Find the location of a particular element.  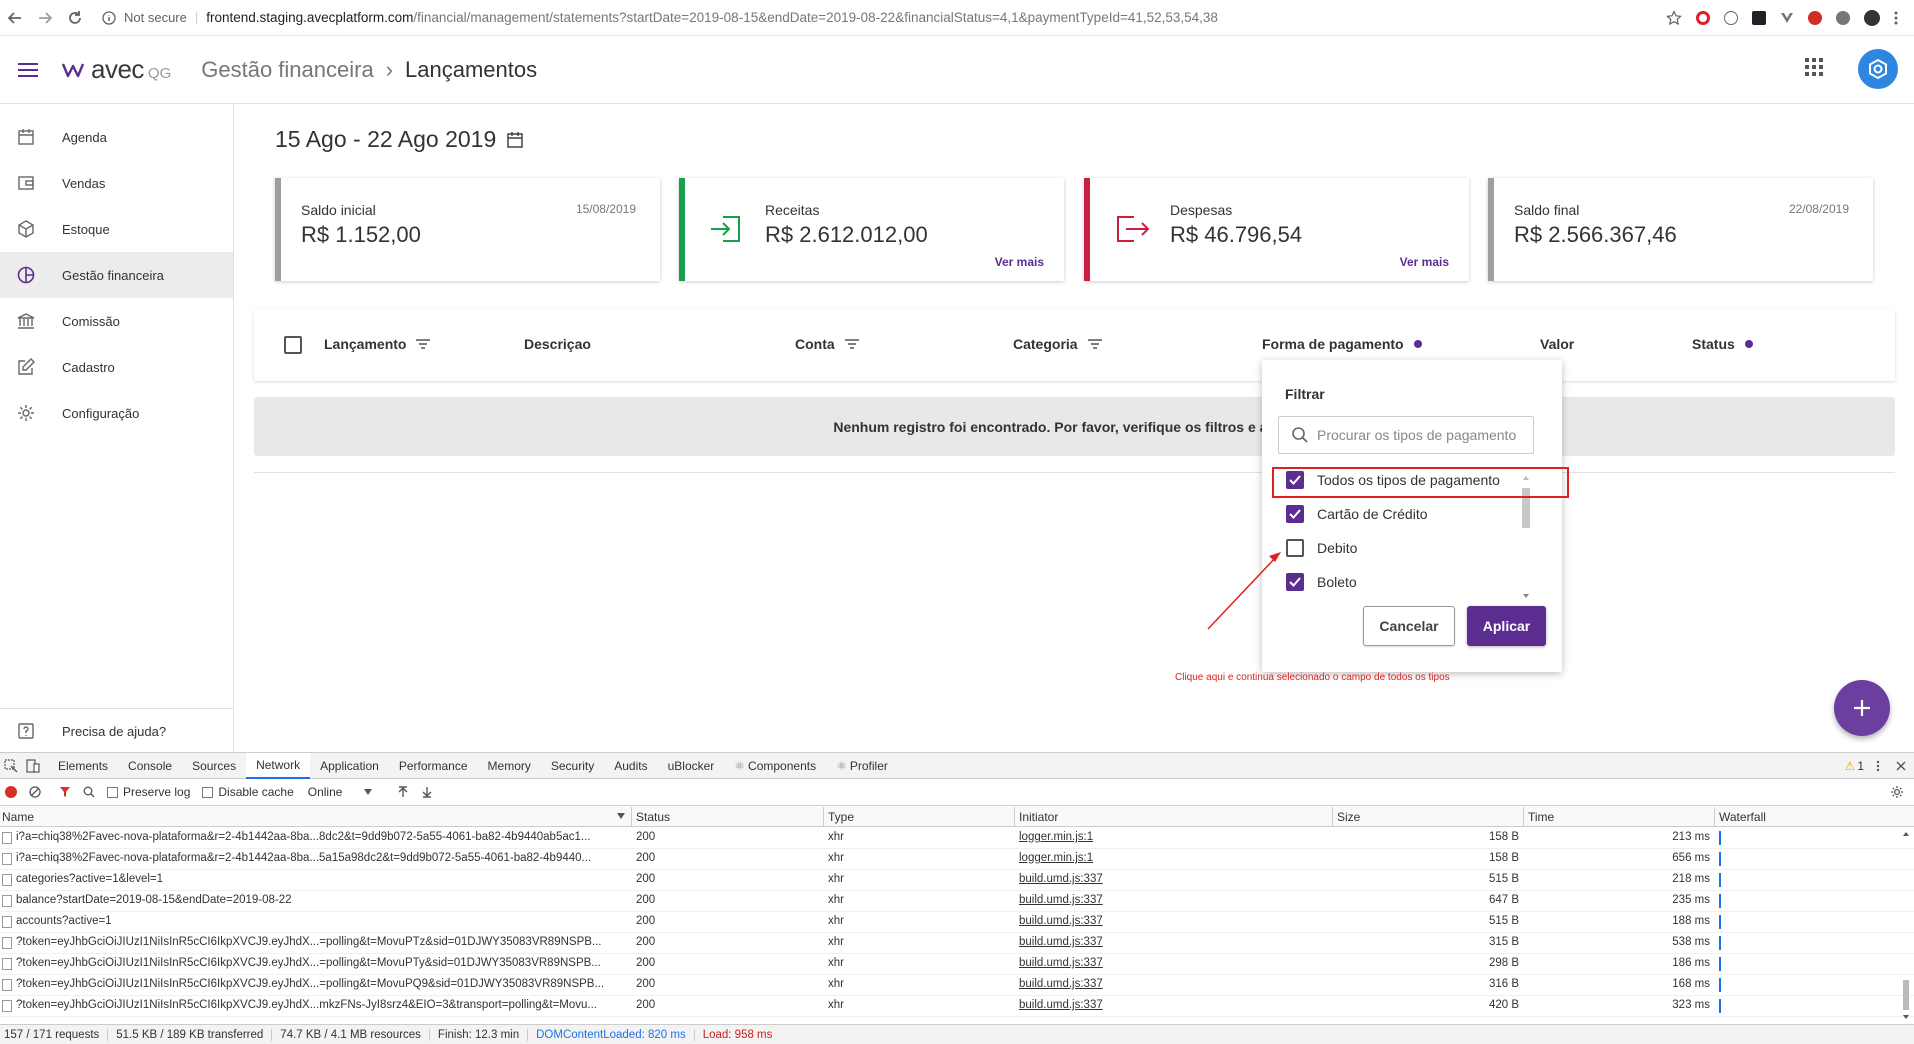

lastpass-extension-icon is located at coordinates (1815, 17).